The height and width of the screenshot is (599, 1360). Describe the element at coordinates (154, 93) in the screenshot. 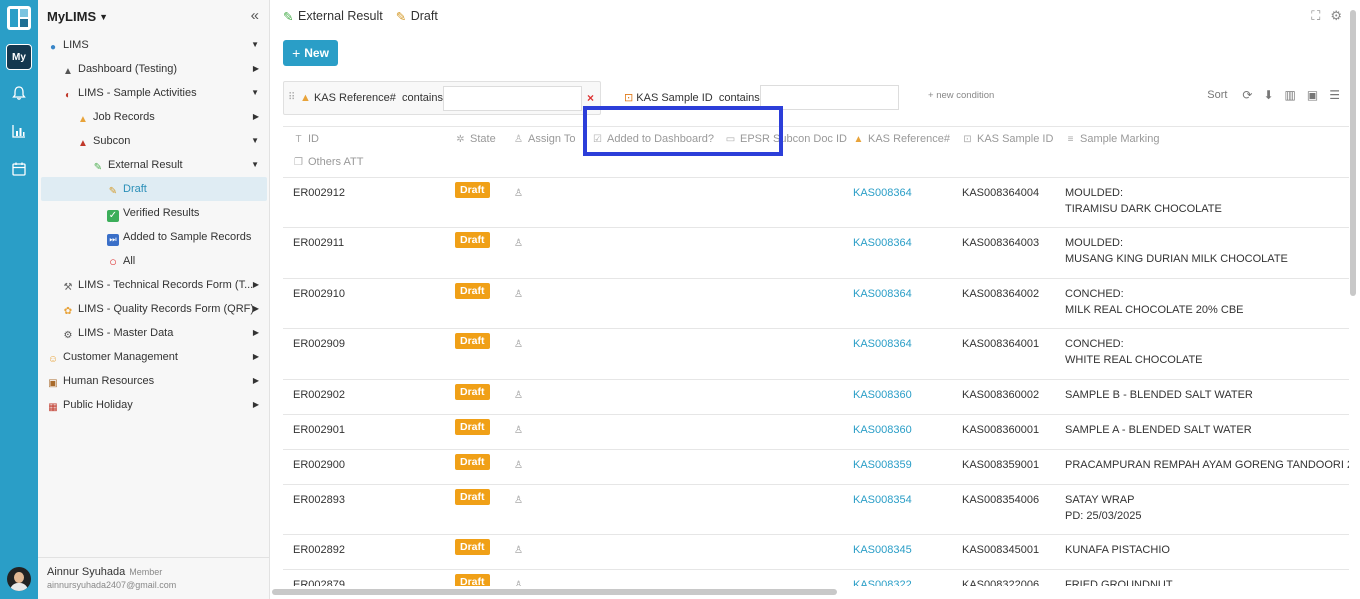

I see `sidebar-item-sample-activities: ◐ LIMS - Sample Activities ▼` at that location.